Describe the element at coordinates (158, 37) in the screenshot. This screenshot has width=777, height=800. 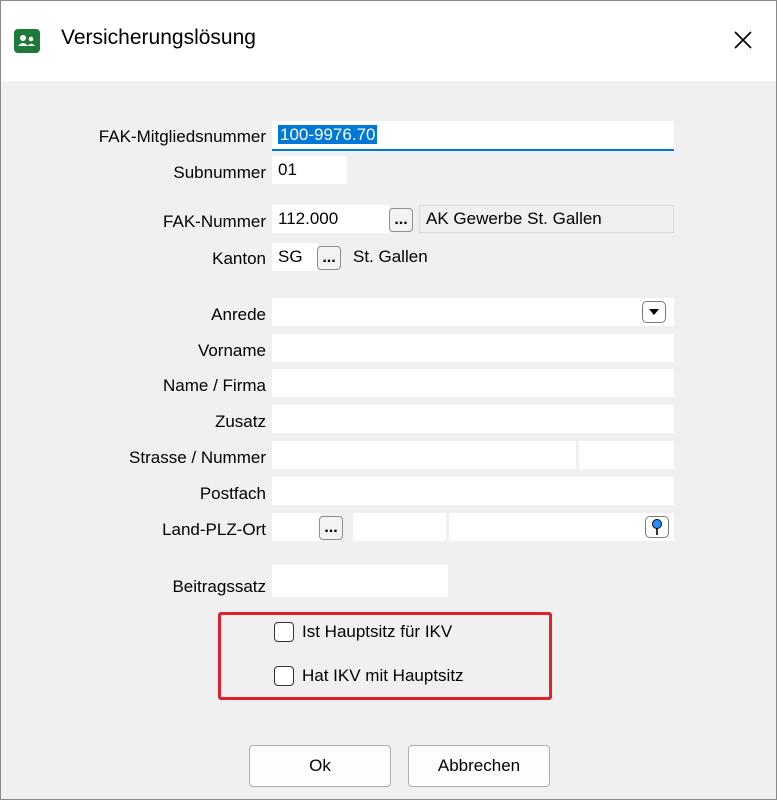
I see `window-title: Versicherungslösung` at that location.